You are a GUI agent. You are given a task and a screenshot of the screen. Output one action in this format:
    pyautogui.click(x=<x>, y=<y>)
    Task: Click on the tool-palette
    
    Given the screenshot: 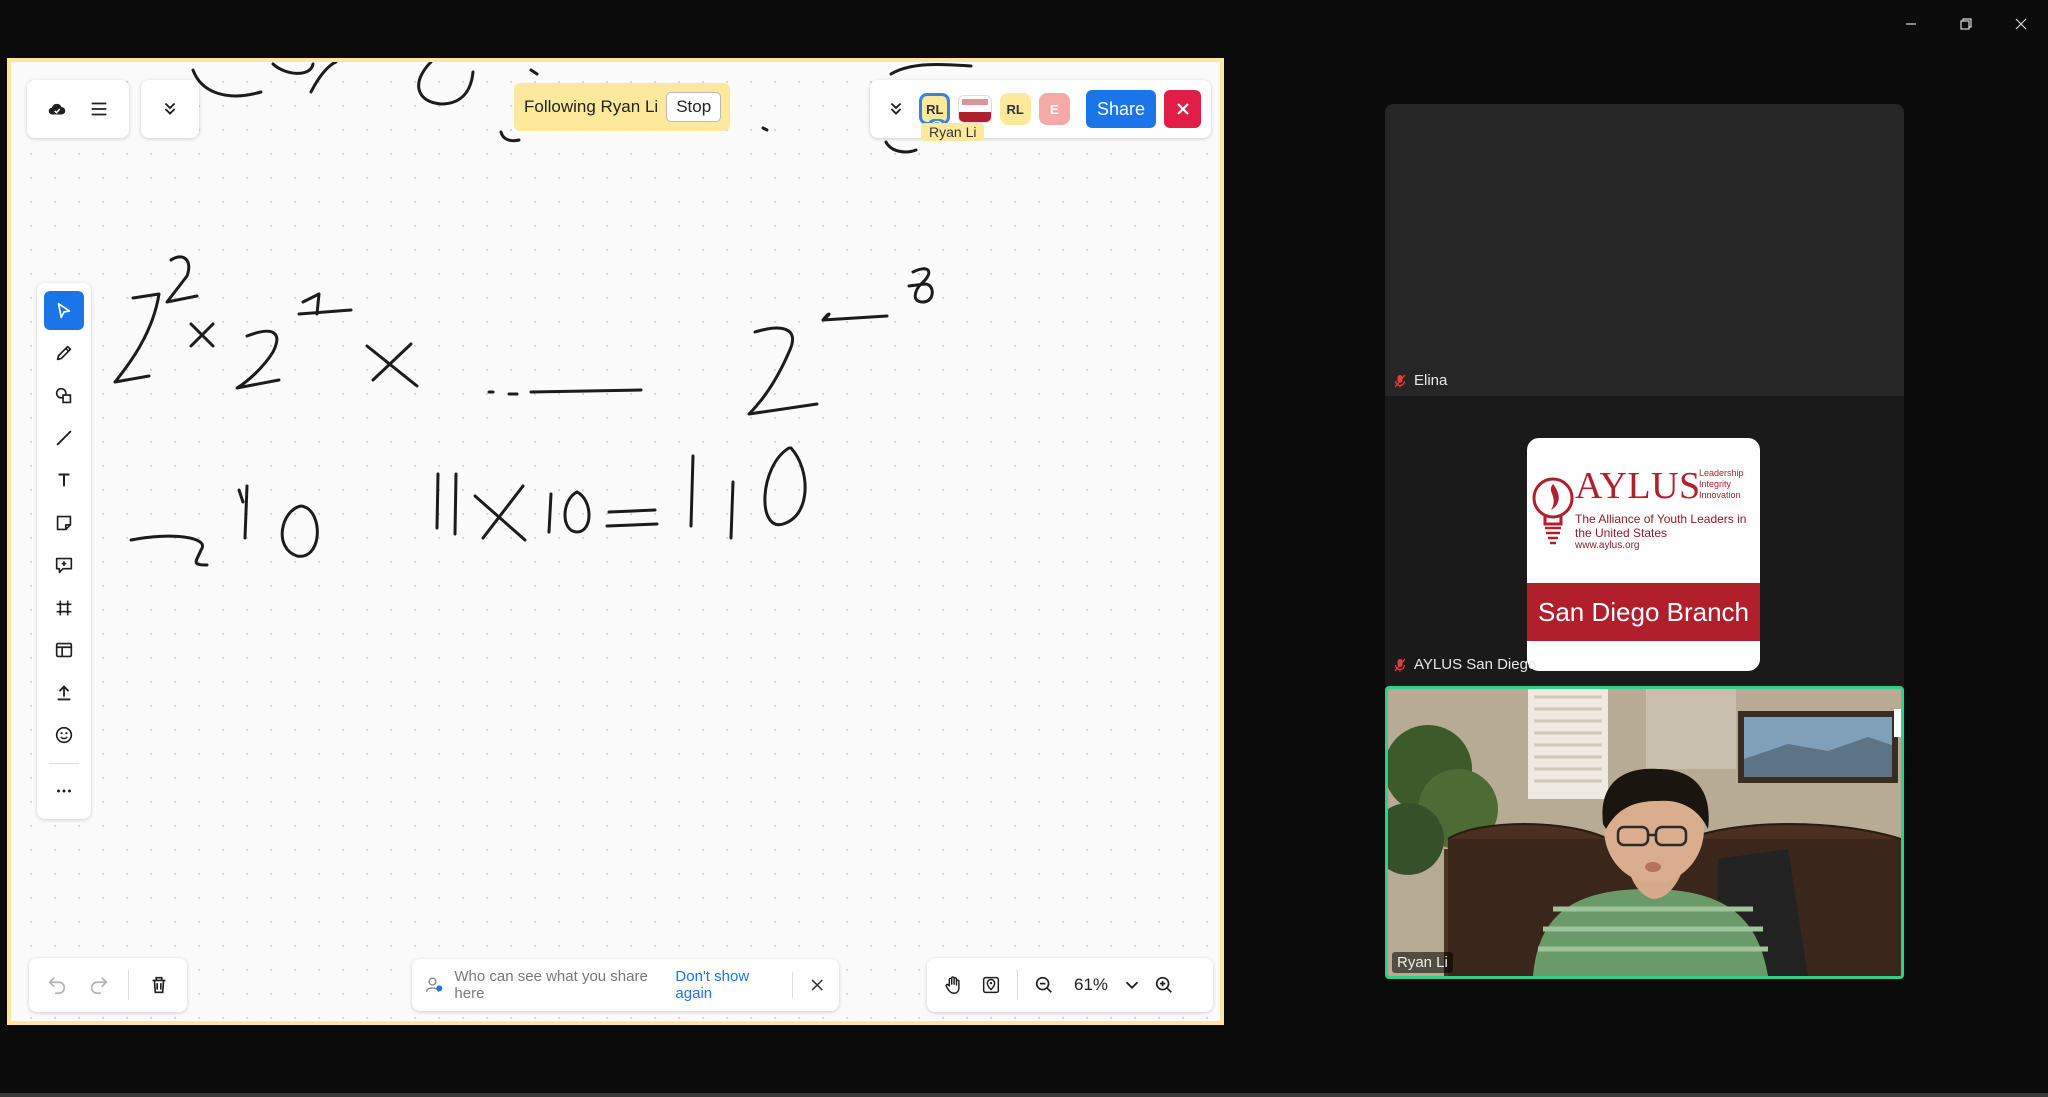 What is the action you would take?
    pyautogui.click(x=64, y=551)
    